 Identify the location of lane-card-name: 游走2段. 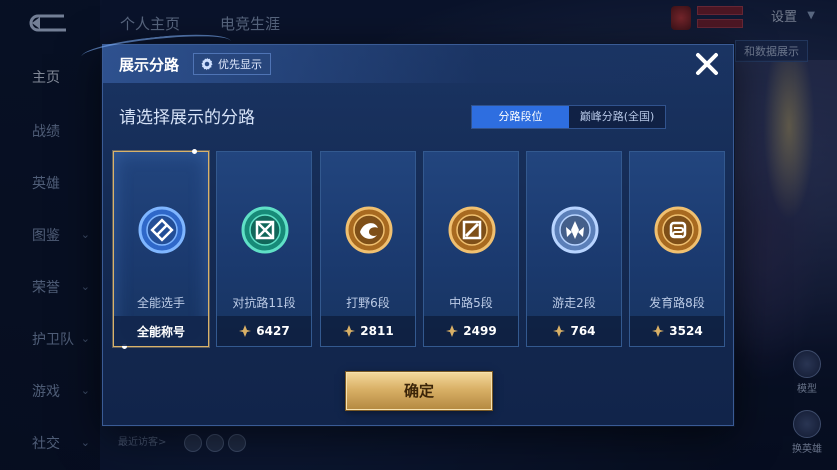
(574, 303).